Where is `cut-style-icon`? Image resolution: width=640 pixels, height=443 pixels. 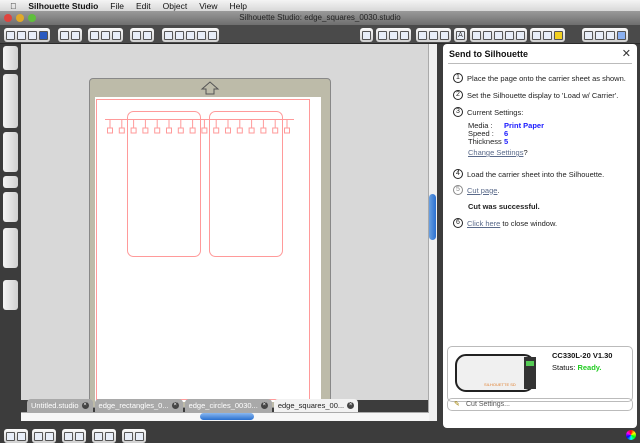
cut-style-icon is located at coordinates (444, 35).